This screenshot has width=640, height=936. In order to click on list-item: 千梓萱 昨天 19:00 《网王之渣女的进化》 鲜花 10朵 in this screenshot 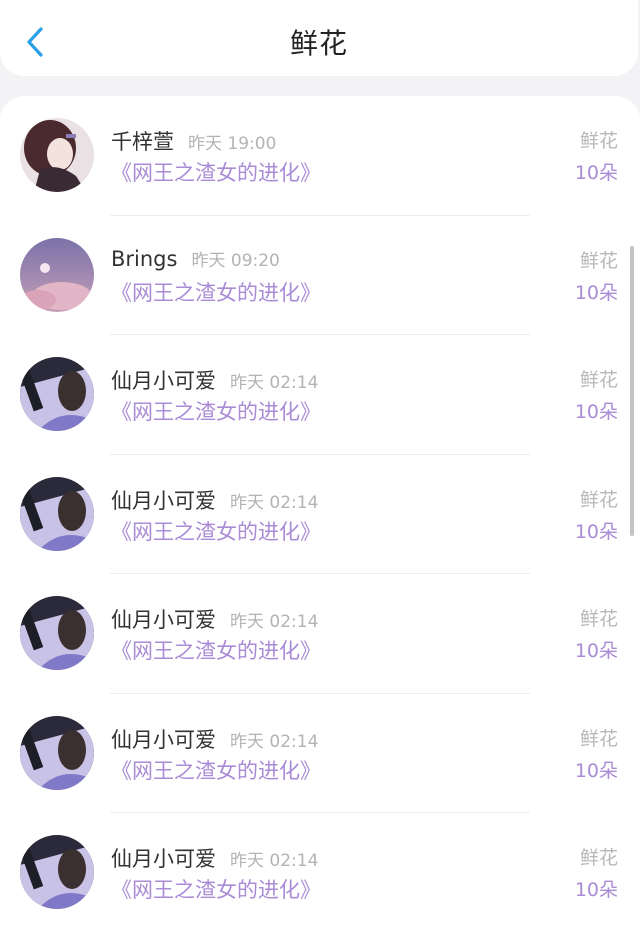, I will do `click(320, 156)`.